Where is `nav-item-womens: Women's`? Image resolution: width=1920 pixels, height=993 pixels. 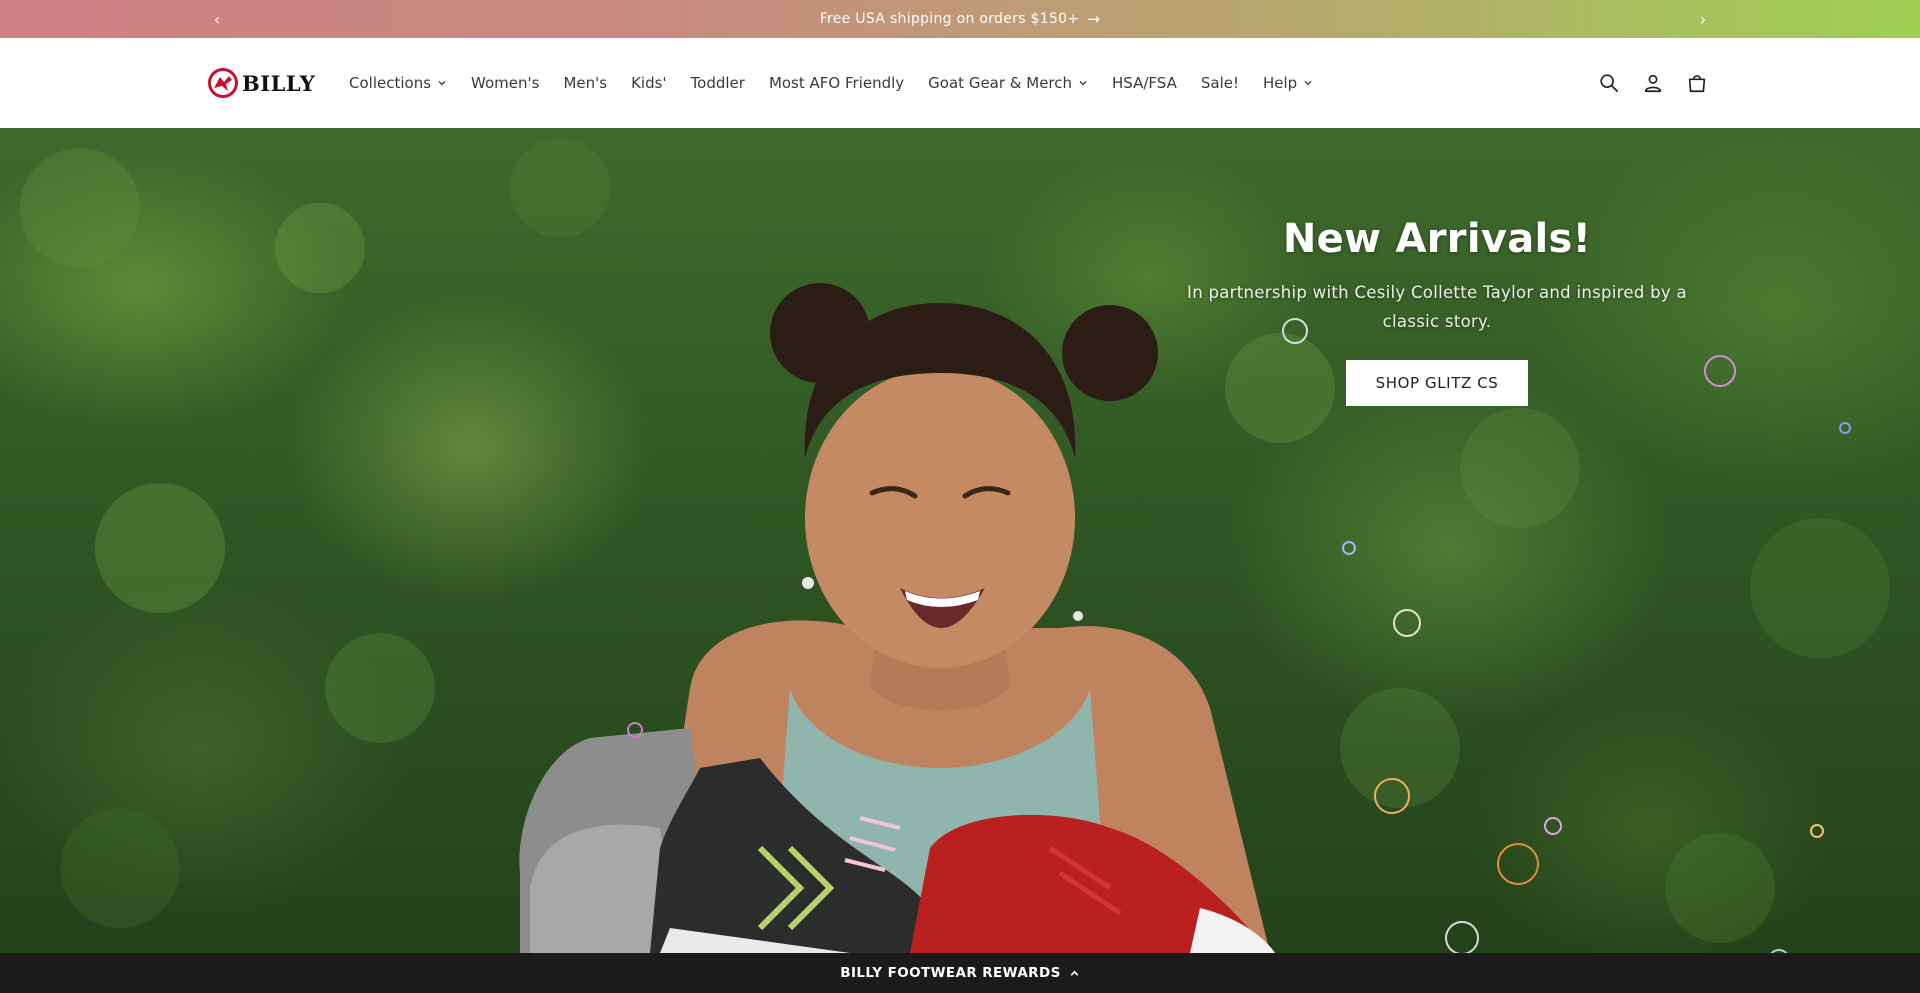
nav-item-womens: Women's is located at coordinates (505, 83).